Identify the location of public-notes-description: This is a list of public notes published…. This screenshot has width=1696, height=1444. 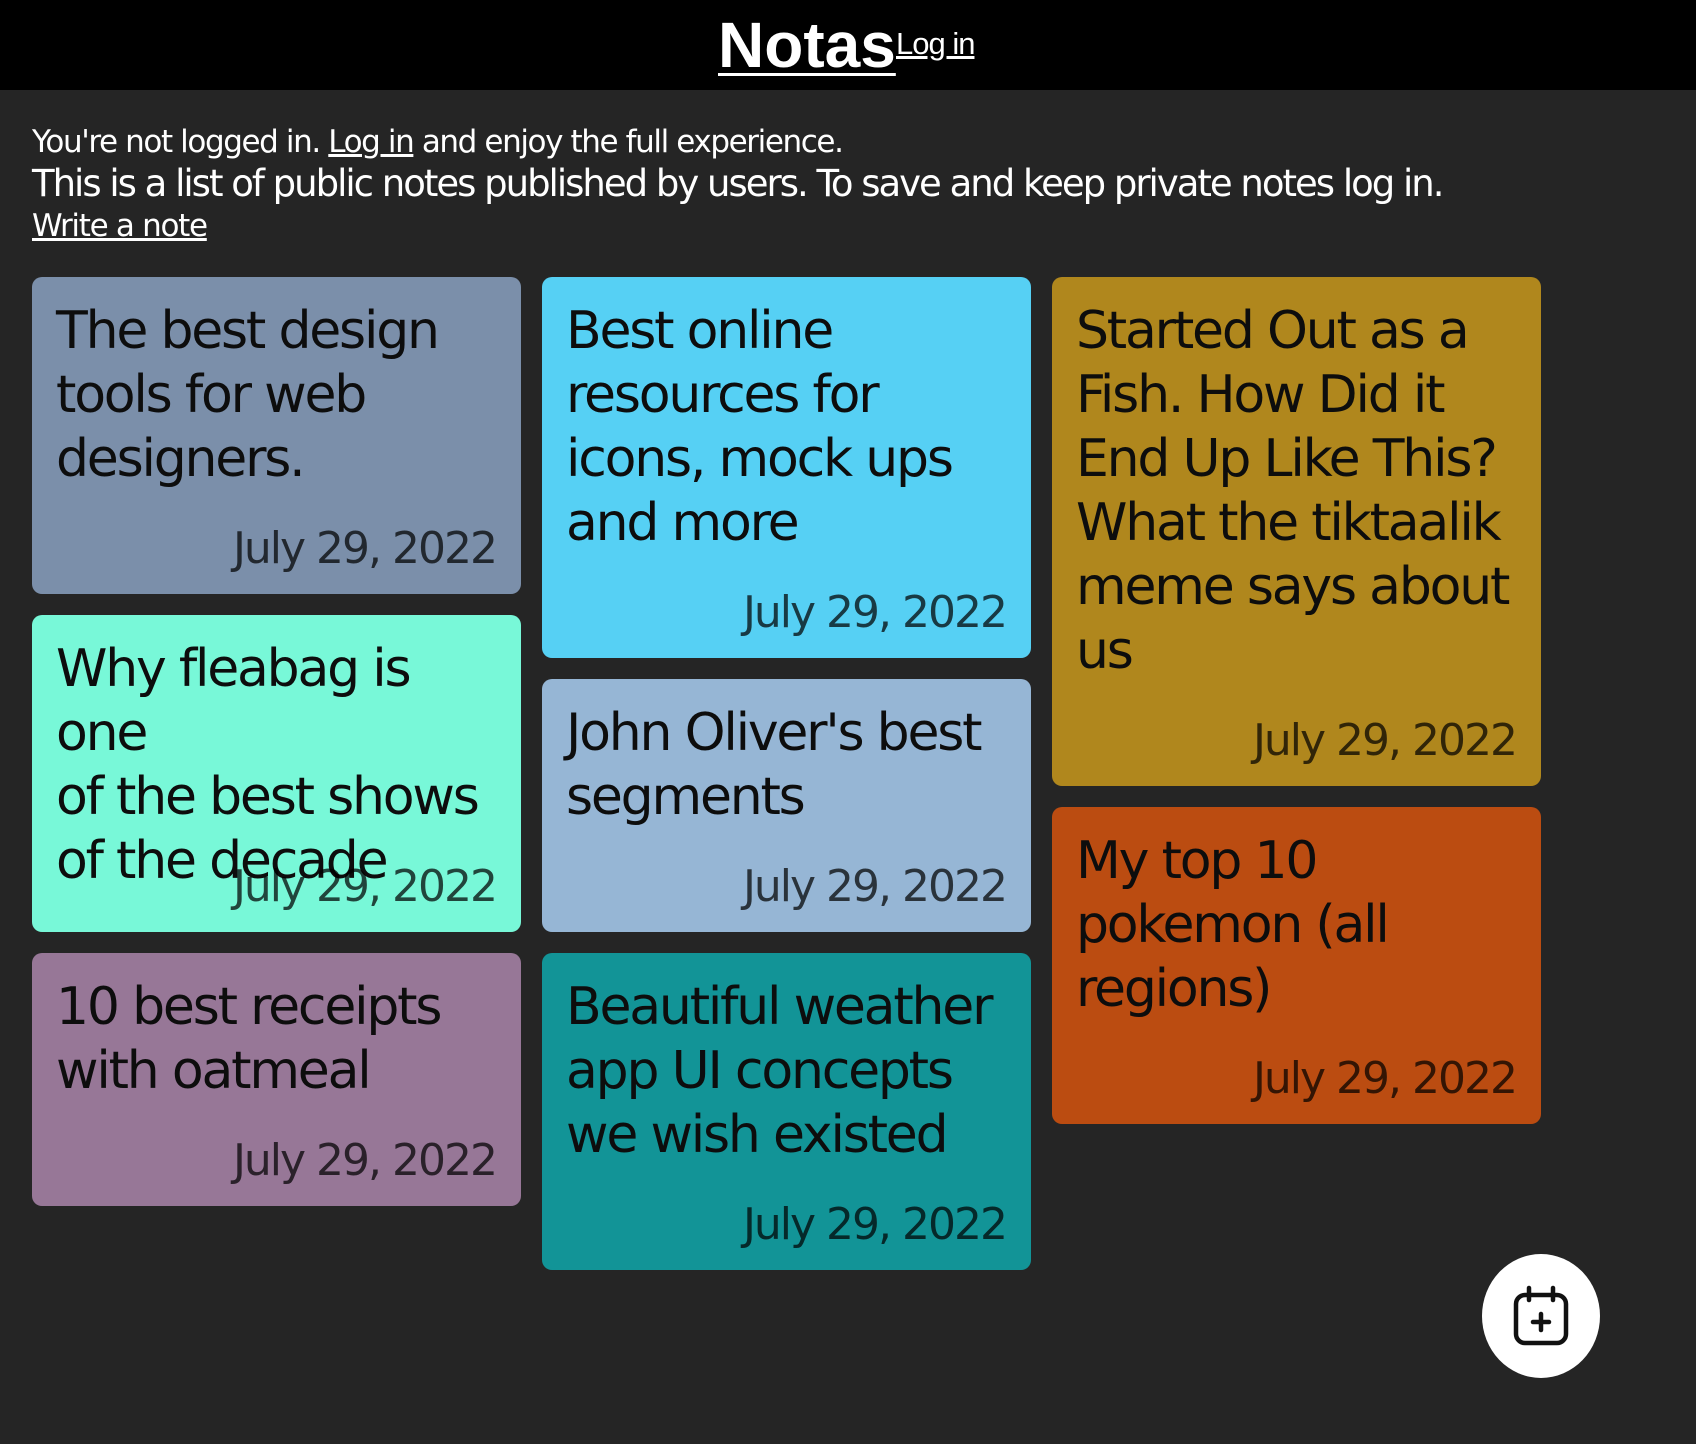
(738, 183).